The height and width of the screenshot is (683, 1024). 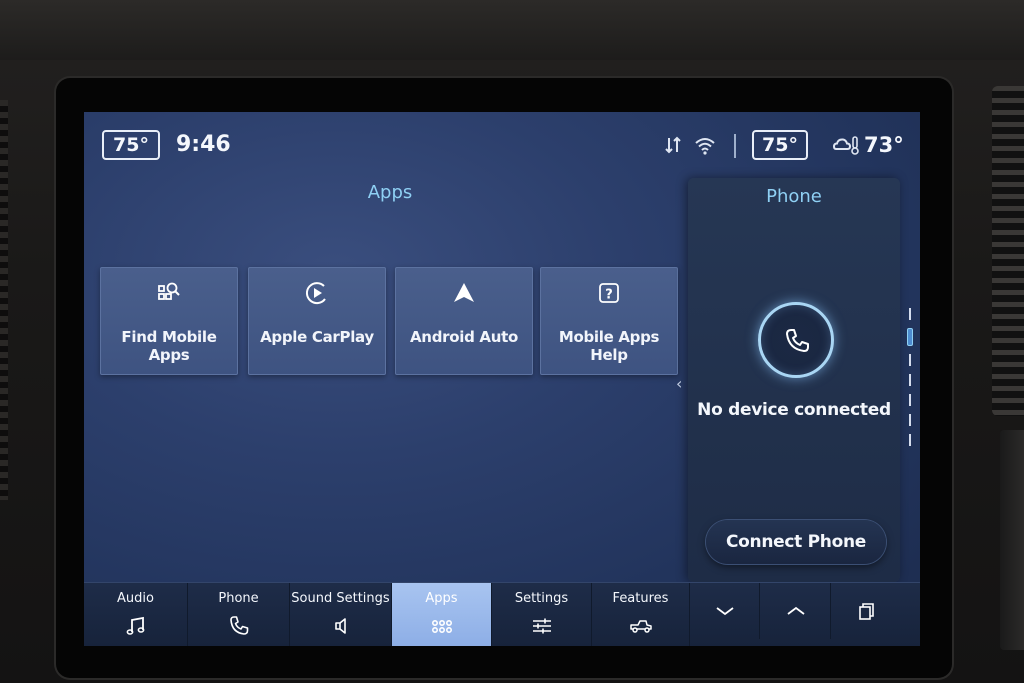 I want to click on scroll-down-button, so click(x=725, y=611).